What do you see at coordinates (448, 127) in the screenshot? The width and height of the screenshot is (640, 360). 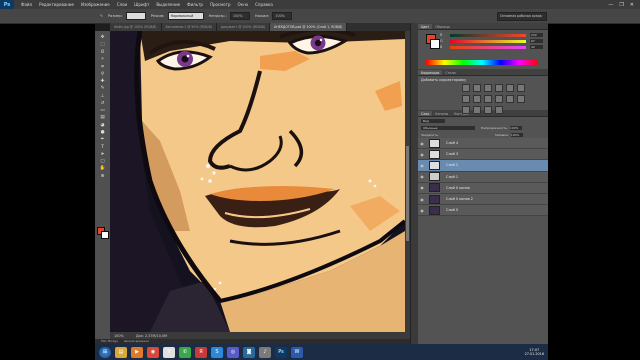 I see `blend-mode-select: Обычные` at bounding box center [448, 127].